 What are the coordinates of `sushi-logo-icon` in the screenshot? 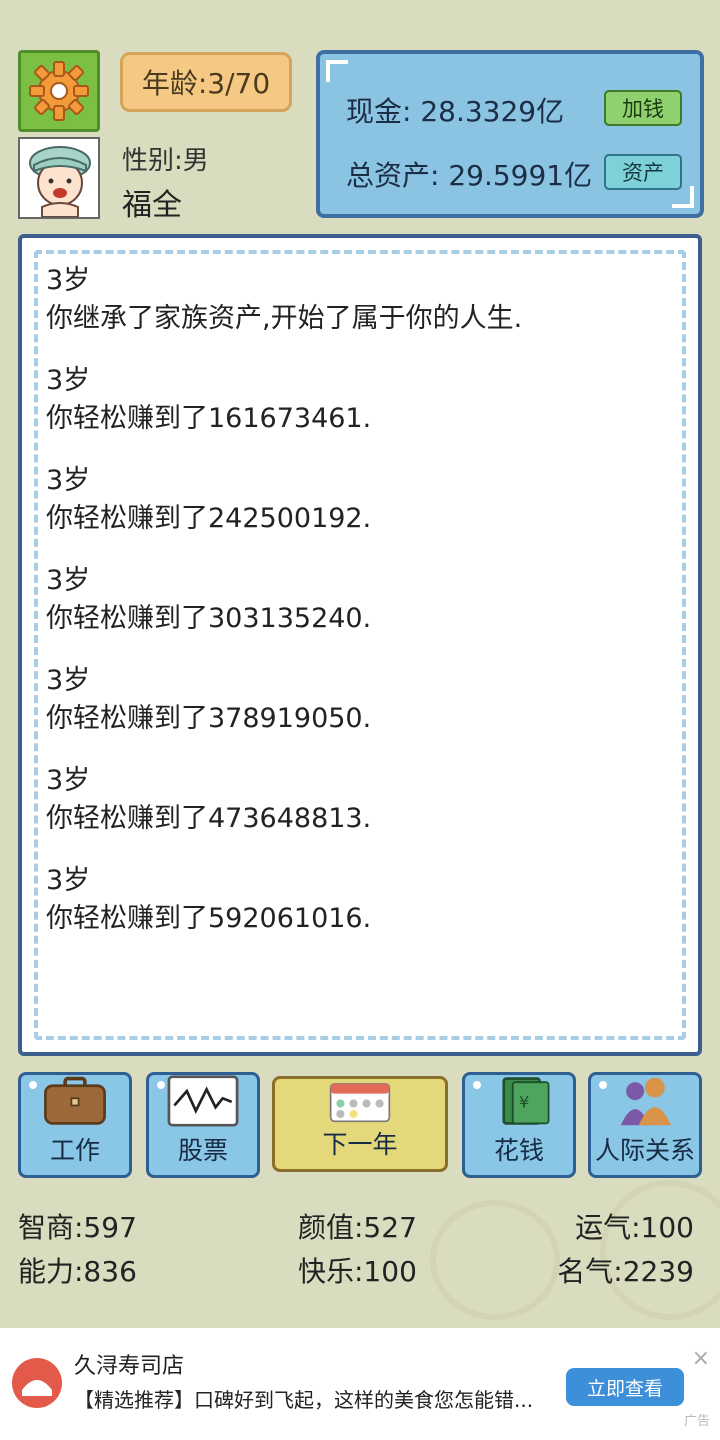 It's located at (37, 1388).